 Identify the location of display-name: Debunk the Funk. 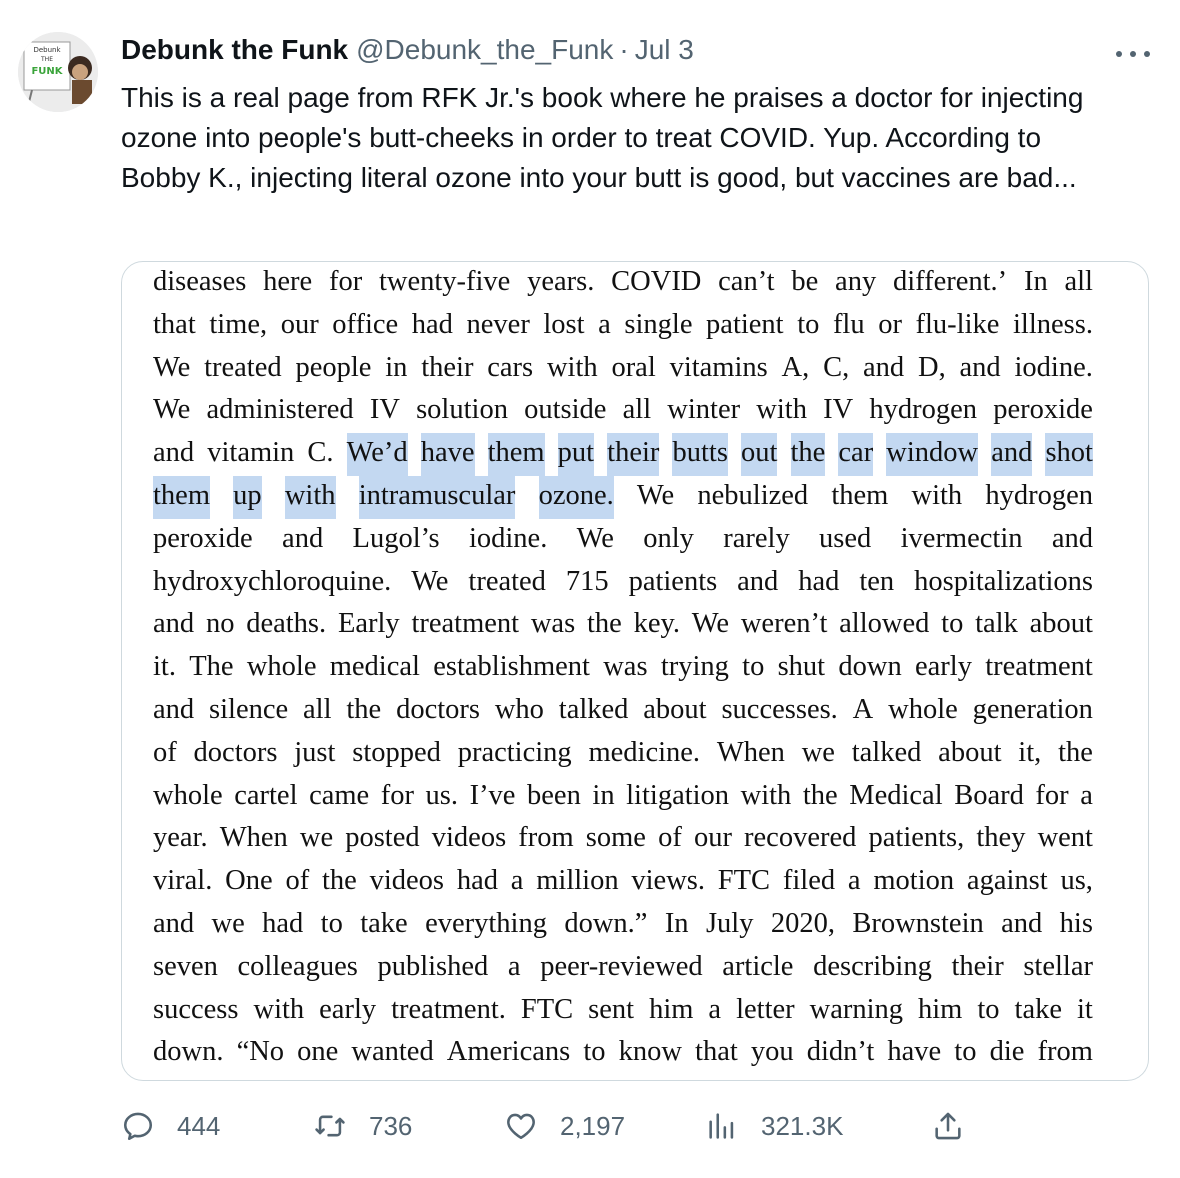
(234, 50).